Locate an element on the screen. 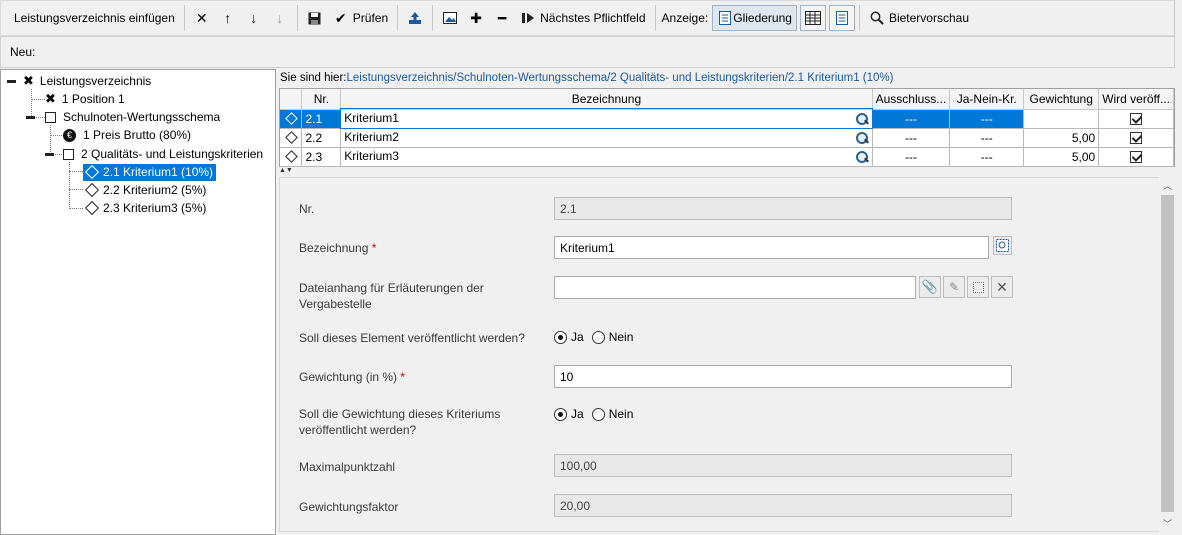 This screenshot has height=535, width=1182. select-attachment-button is located at coordinates (978, 287).